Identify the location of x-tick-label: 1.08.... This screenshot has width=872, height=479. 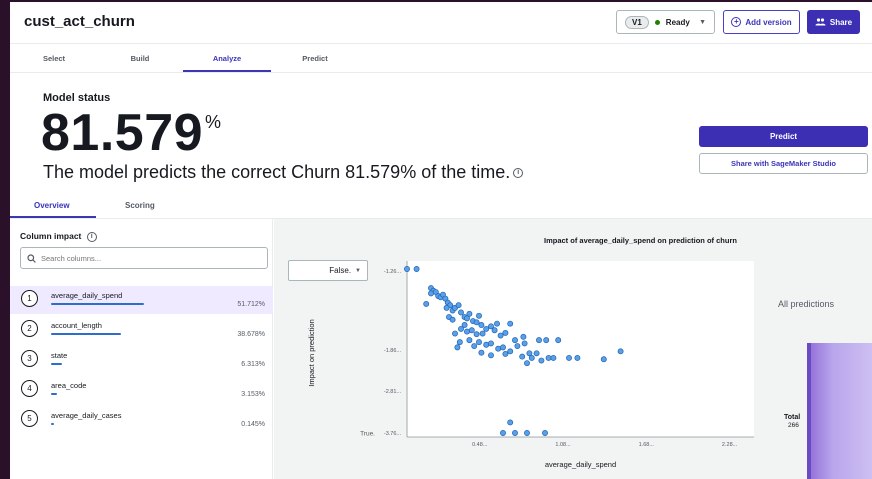
(563, 445).